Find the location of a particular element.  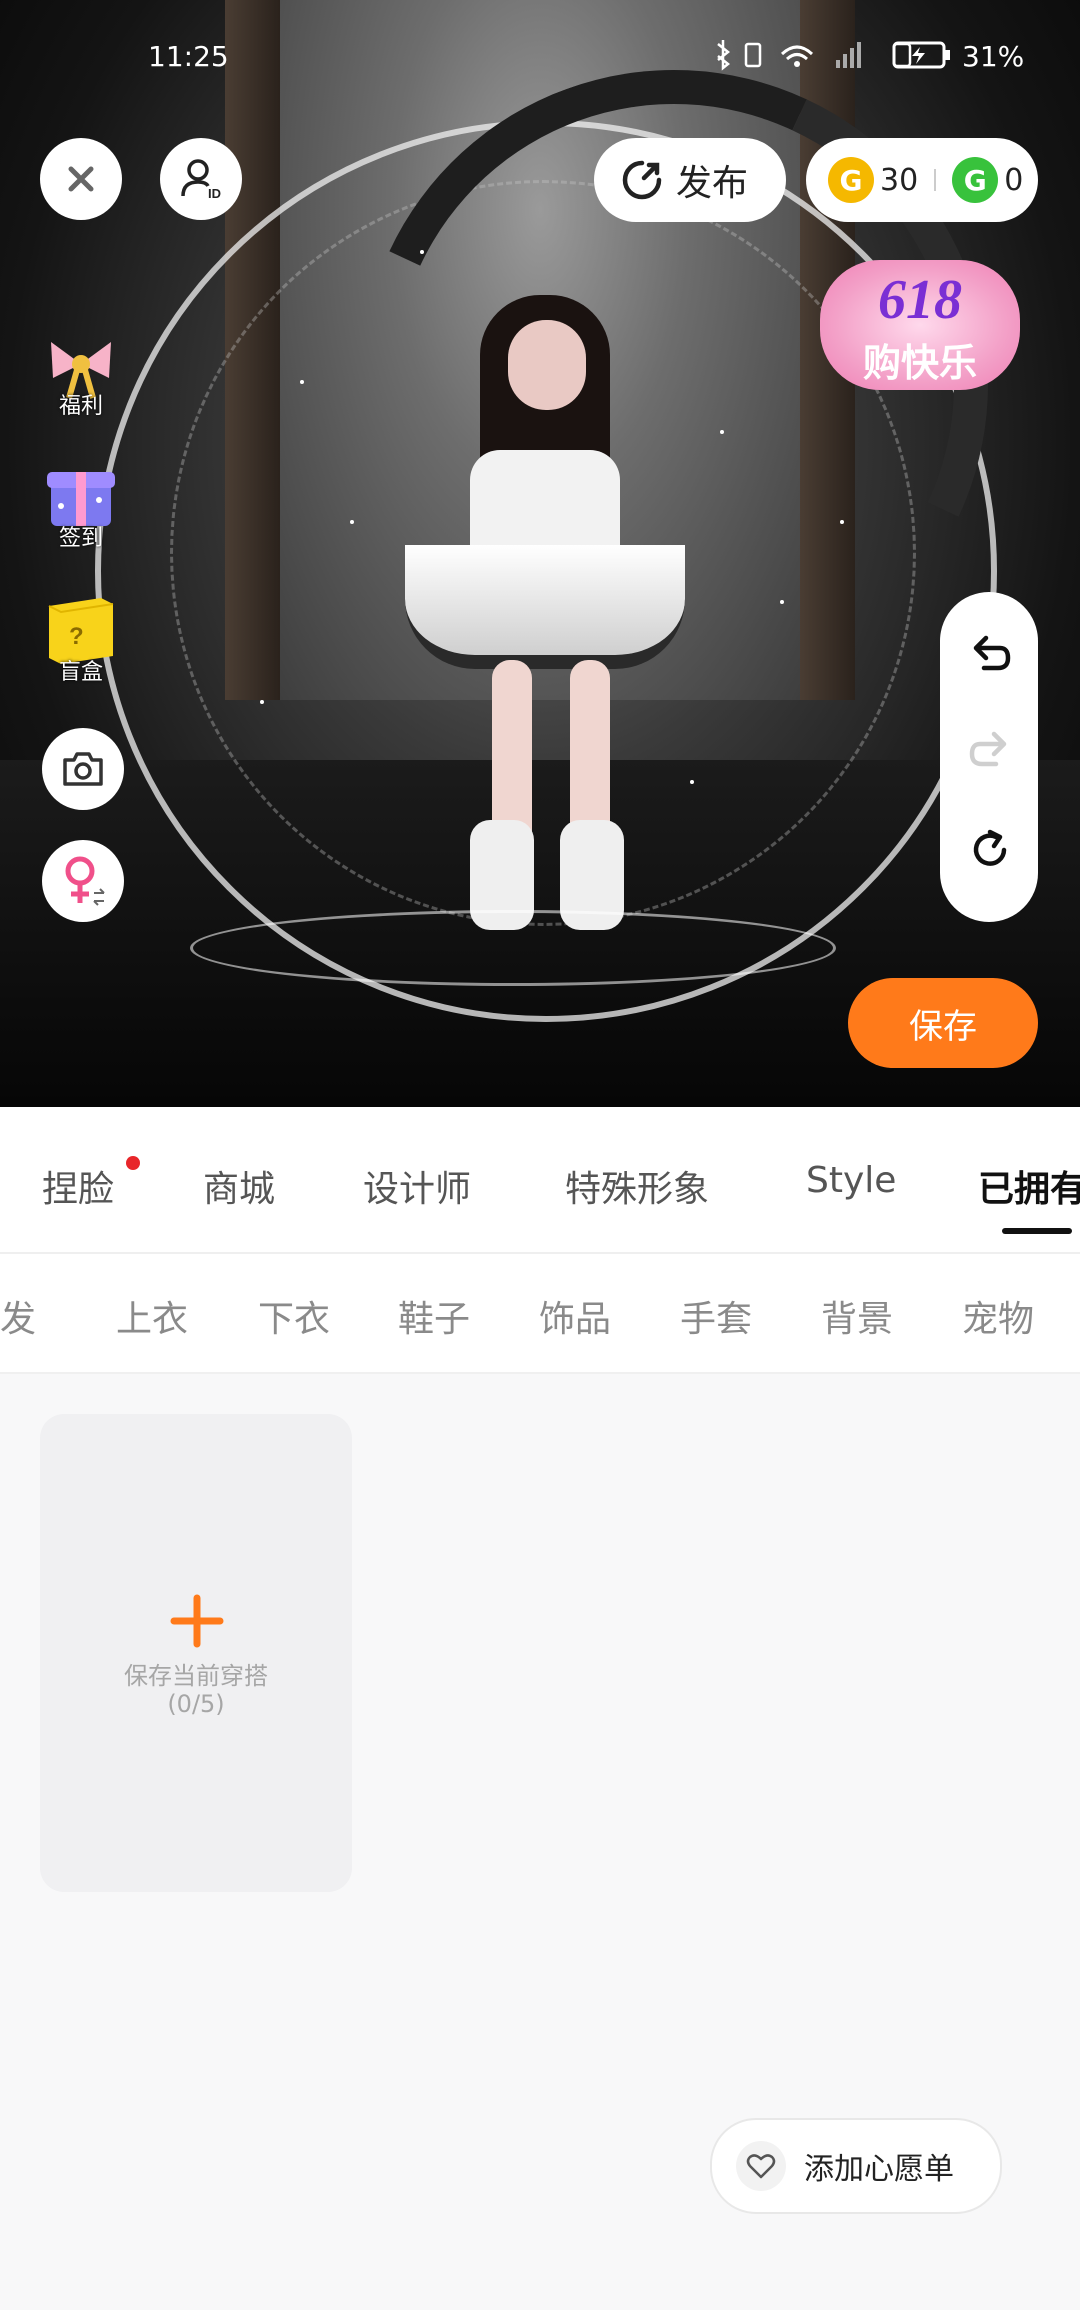

battery-level: 31% is located at coordinates (993, 56).